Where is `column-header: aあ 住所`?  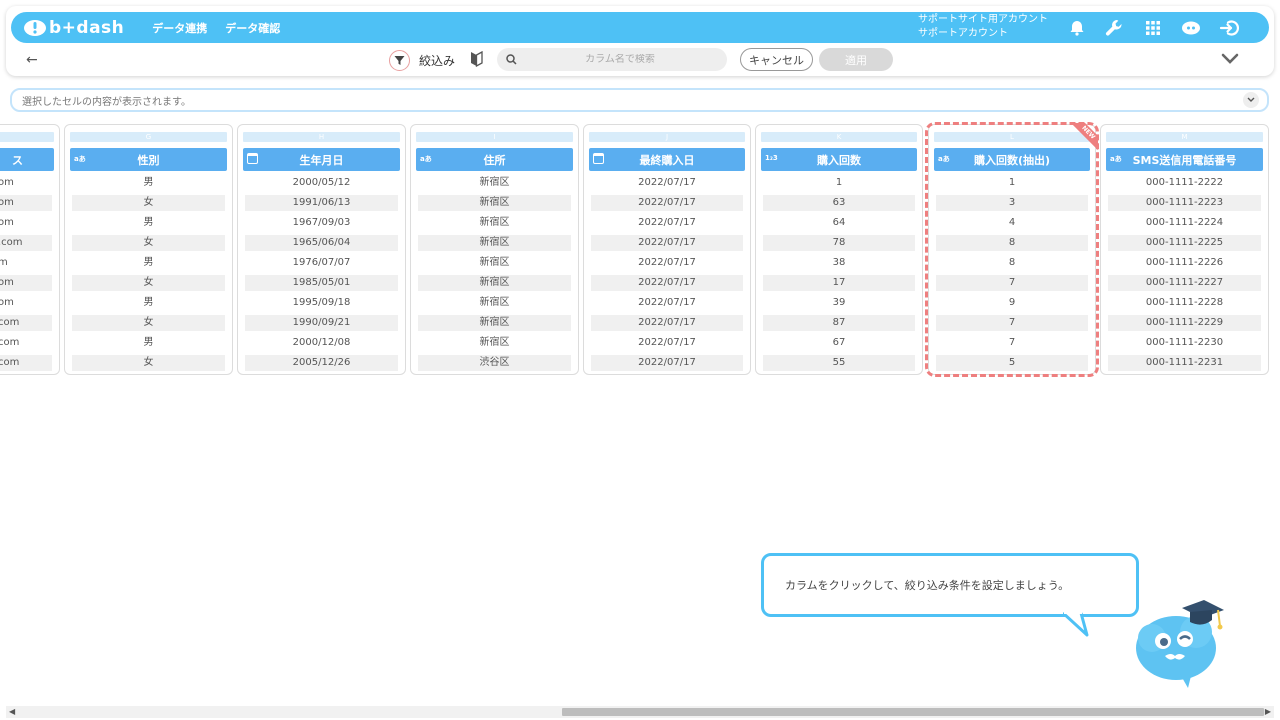 column-header: aあ 住所 is located at coordinates (494, 159).